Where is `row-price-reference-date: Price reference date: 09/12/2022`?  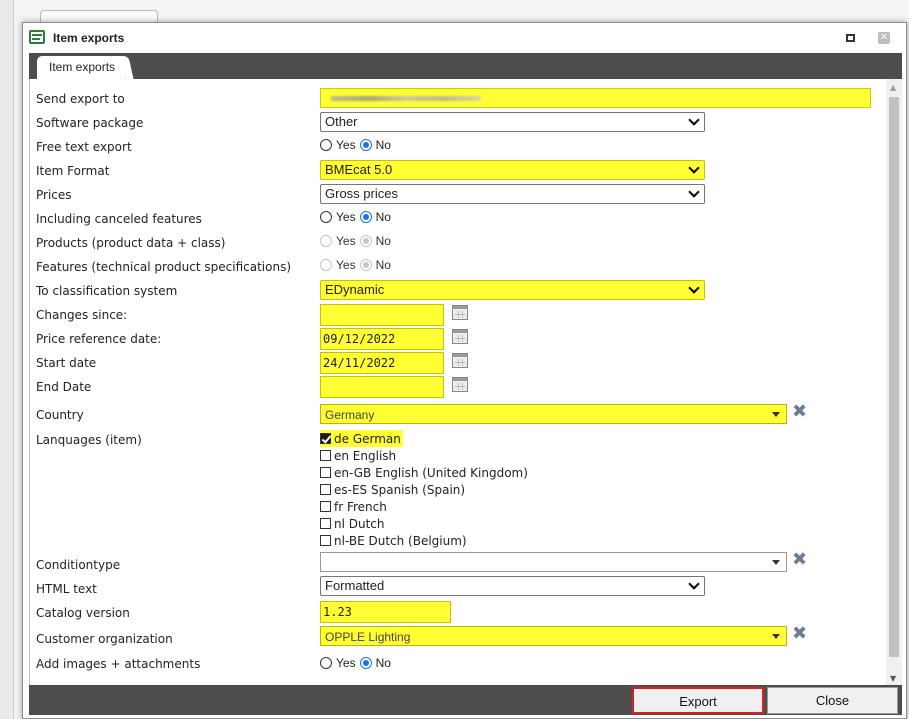
row-price-reference-date: Price reference date: 09/12/2022 is located at coordinates (455, 339).